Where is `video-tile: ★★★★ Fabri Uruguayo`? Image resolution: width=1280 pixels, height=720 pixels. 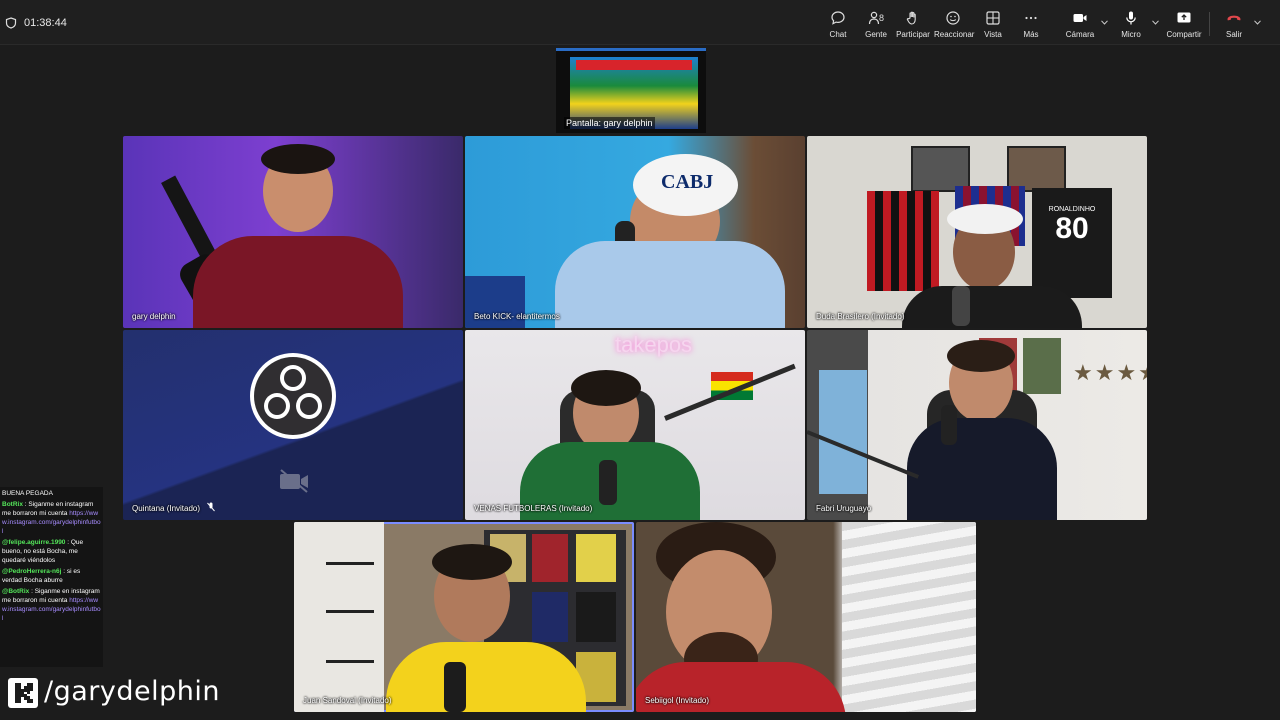
video-tile: ★★★★ Fabri Uruguayo is located at coordinates (977, 425).